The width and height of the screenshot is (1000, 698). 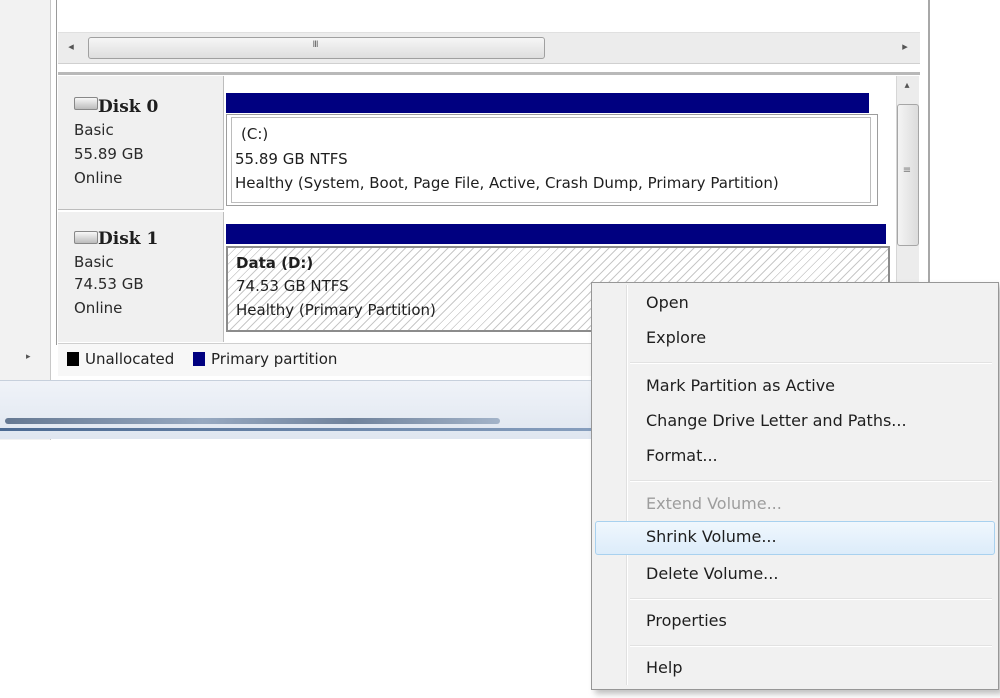 I want to click on disk-name: Disk 1, so click(x=128, y=239).